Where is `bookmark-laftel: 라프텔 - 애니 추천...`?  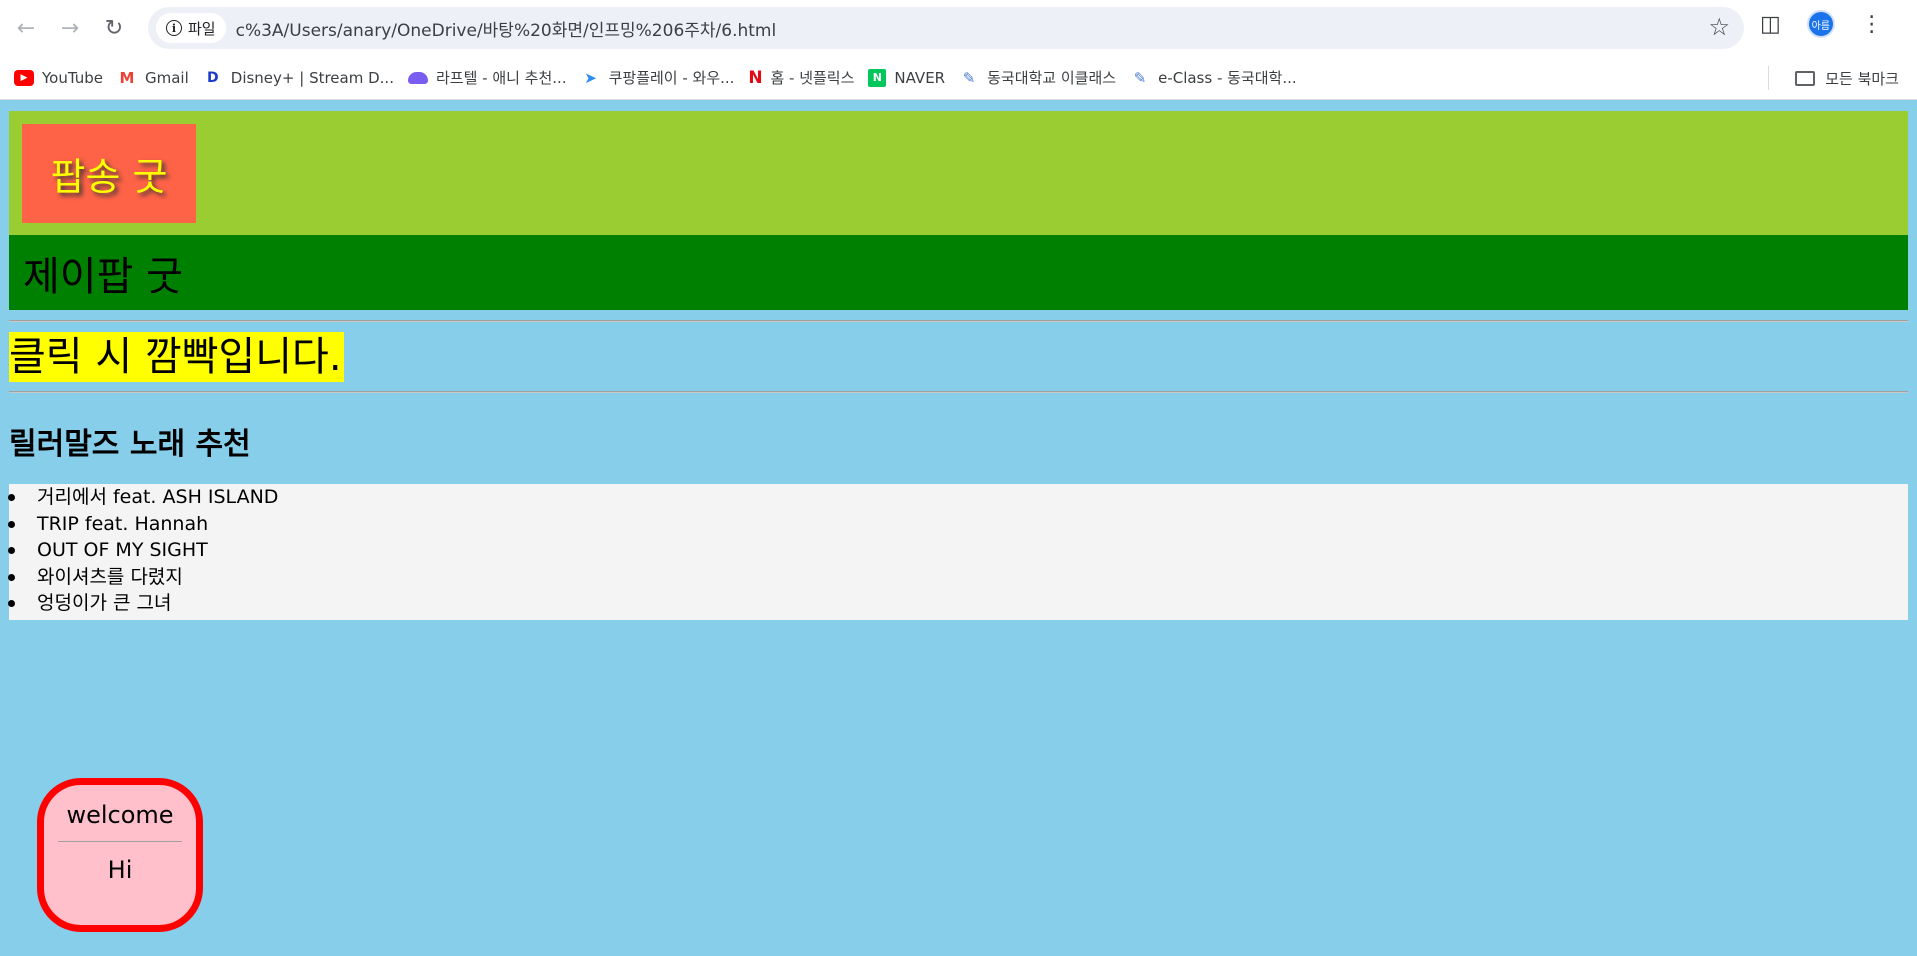
bookmark-laftel: 라프텔 - 애니 추천... is located at coordinates (487, 77).